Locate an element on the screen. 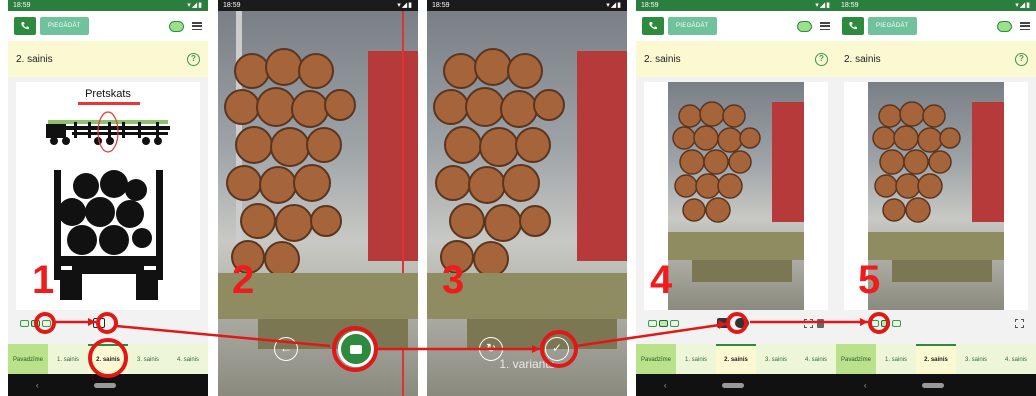 The height and width of the screenshot is (396, 1036). diagram-title-underline is located at coordinates (109, 103).